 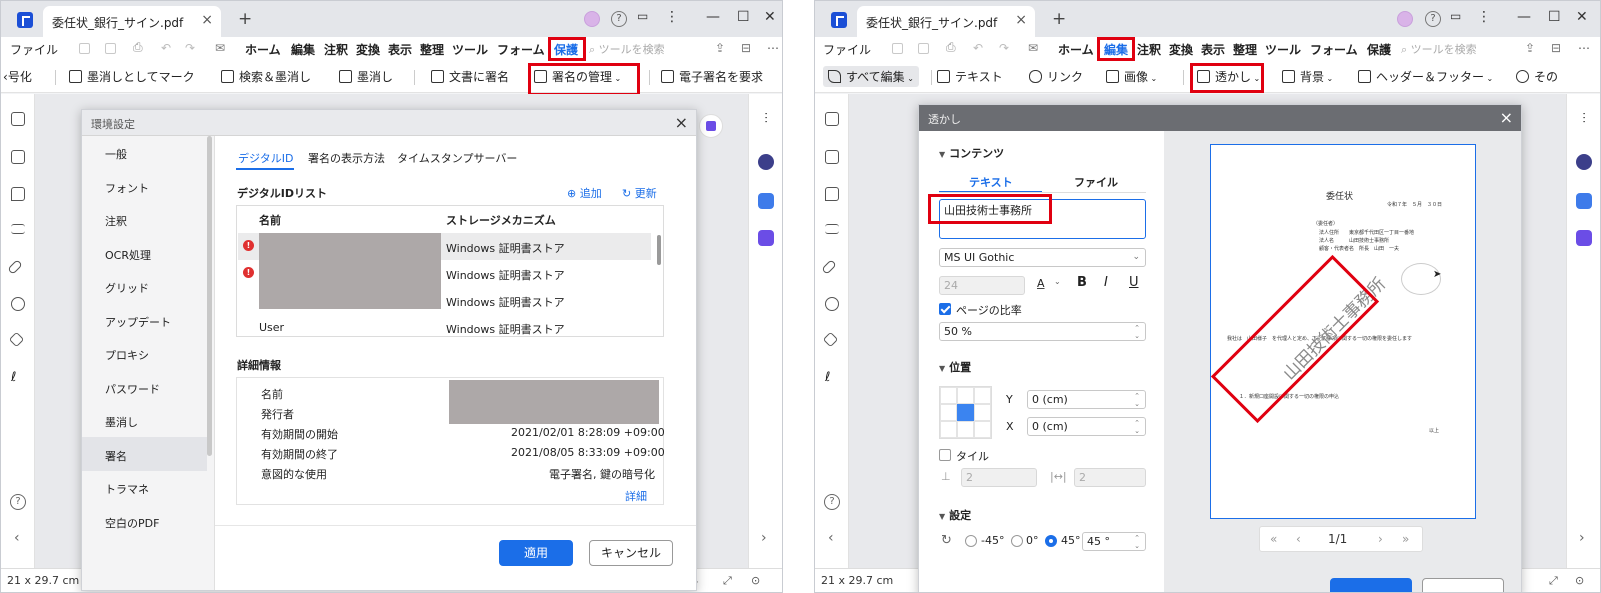 What do you see at coordinates (1059, 19) in the screenshot?
I see `new-tab-icon: +` at bounding box center [1059, 19].